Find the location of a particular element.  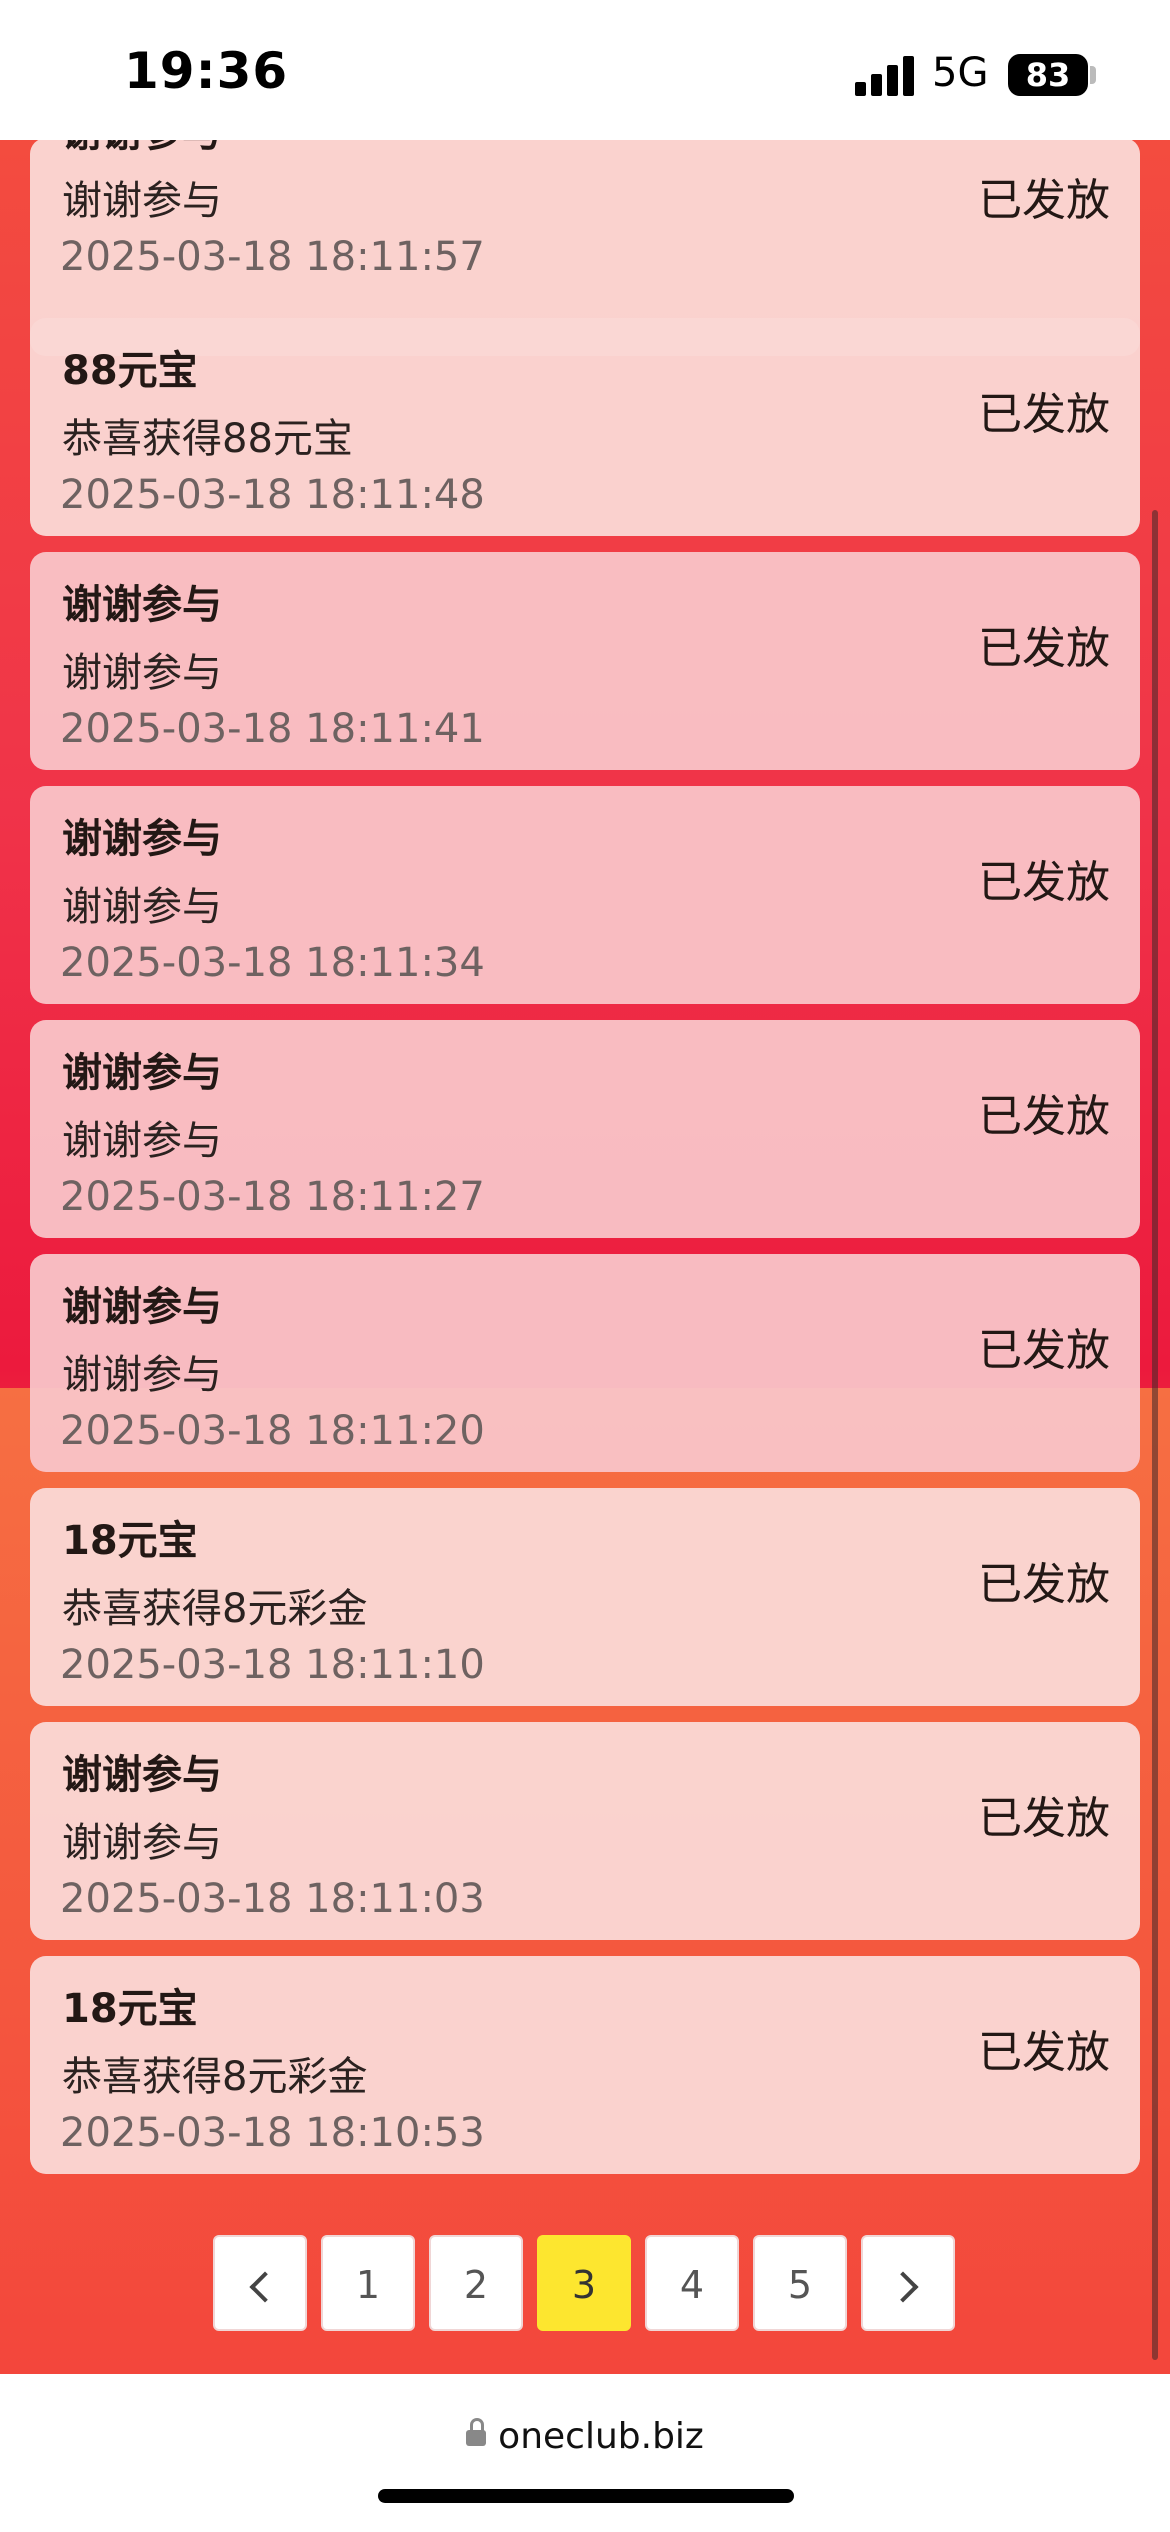

signal-icon is located at coordinates (886, 75).